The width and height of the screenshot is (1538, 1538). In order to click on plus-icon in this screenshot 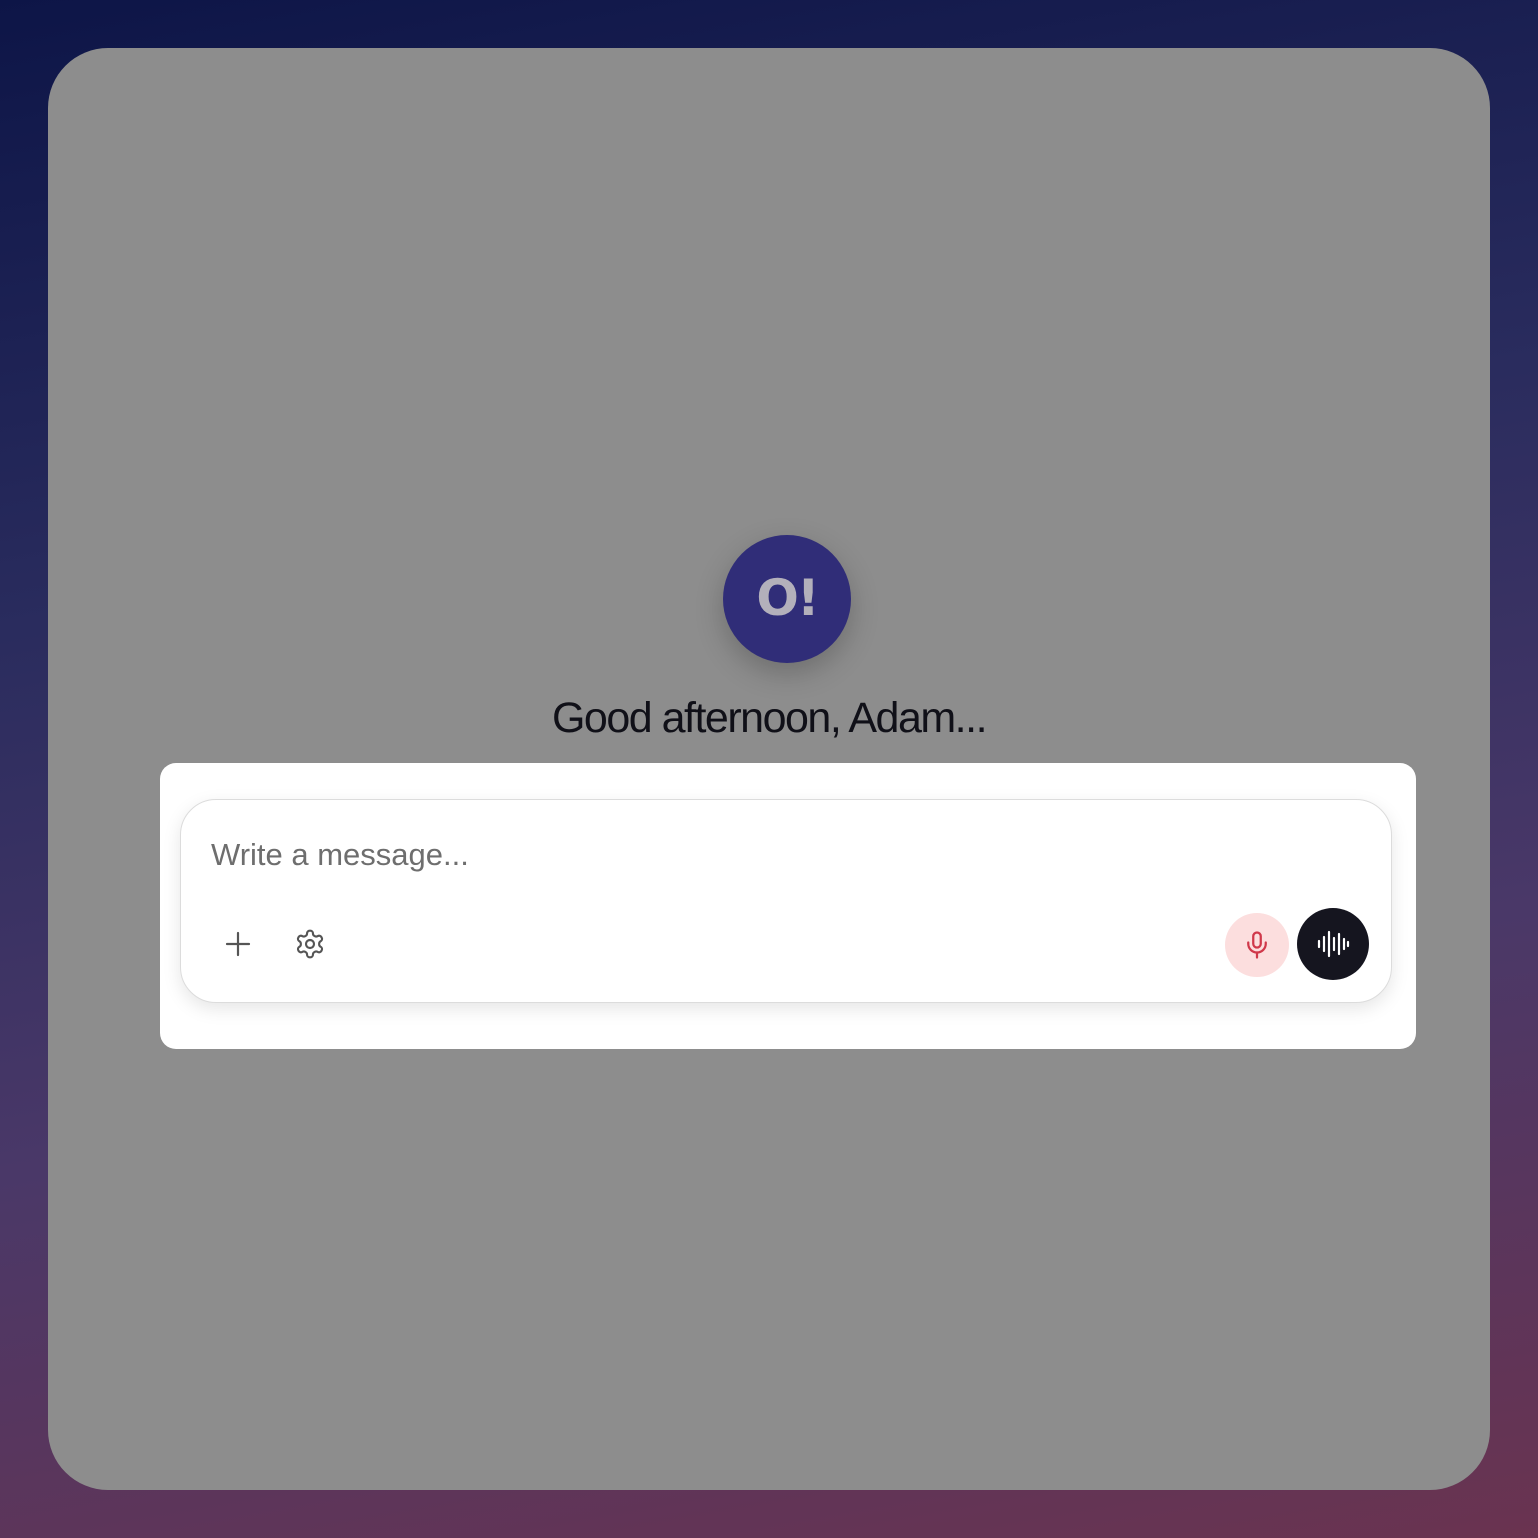, I will do `click(238, 944)`.